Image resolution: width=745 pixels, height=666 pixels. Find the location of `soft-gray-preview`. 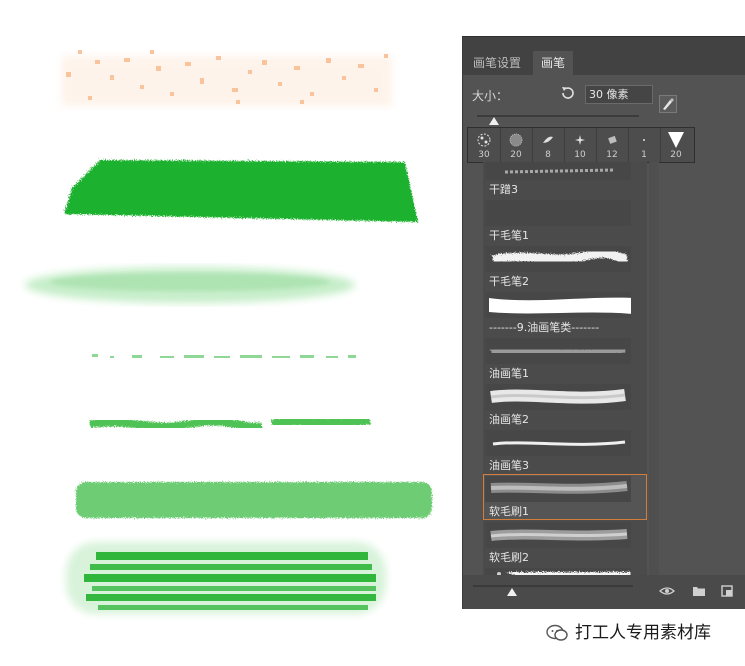

soft-gray-preview is located at coordinates (559, 487).